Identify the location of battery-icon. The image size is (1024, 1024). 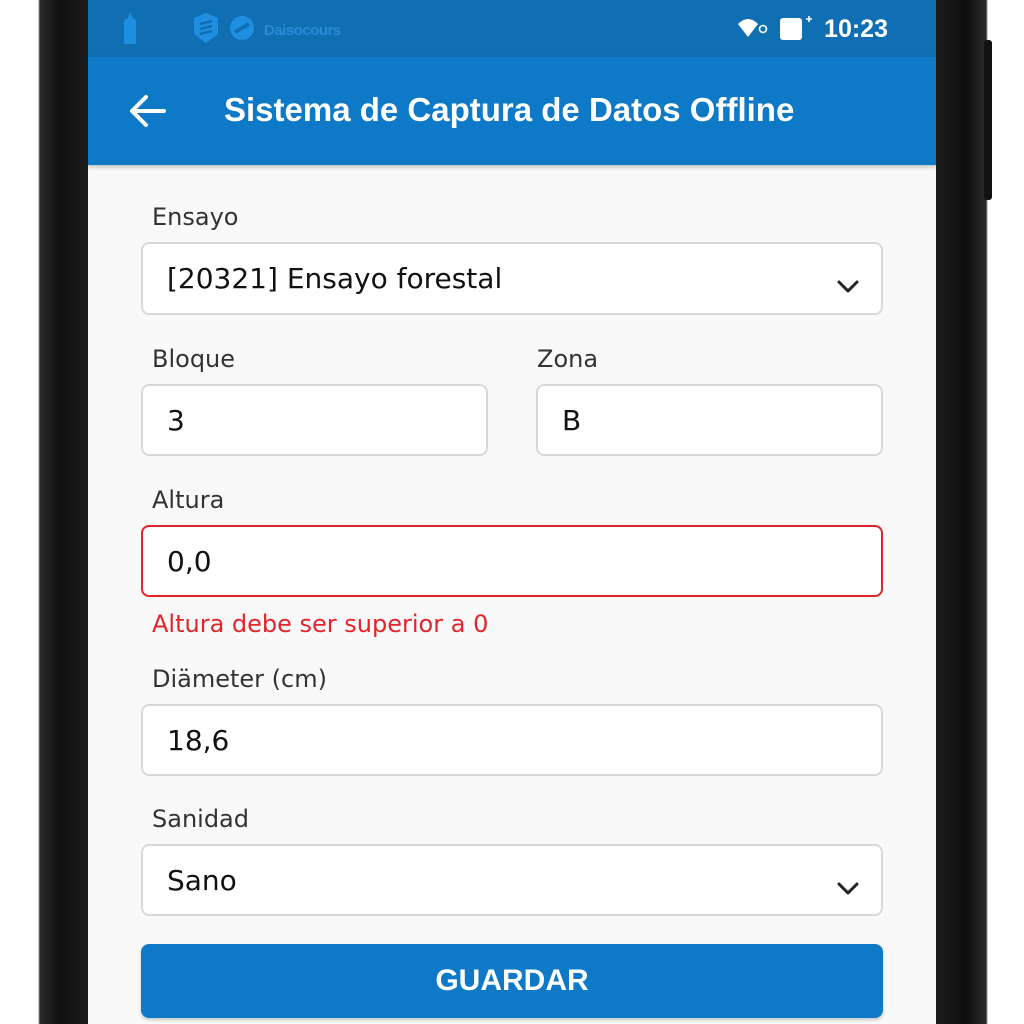
(796, 31).